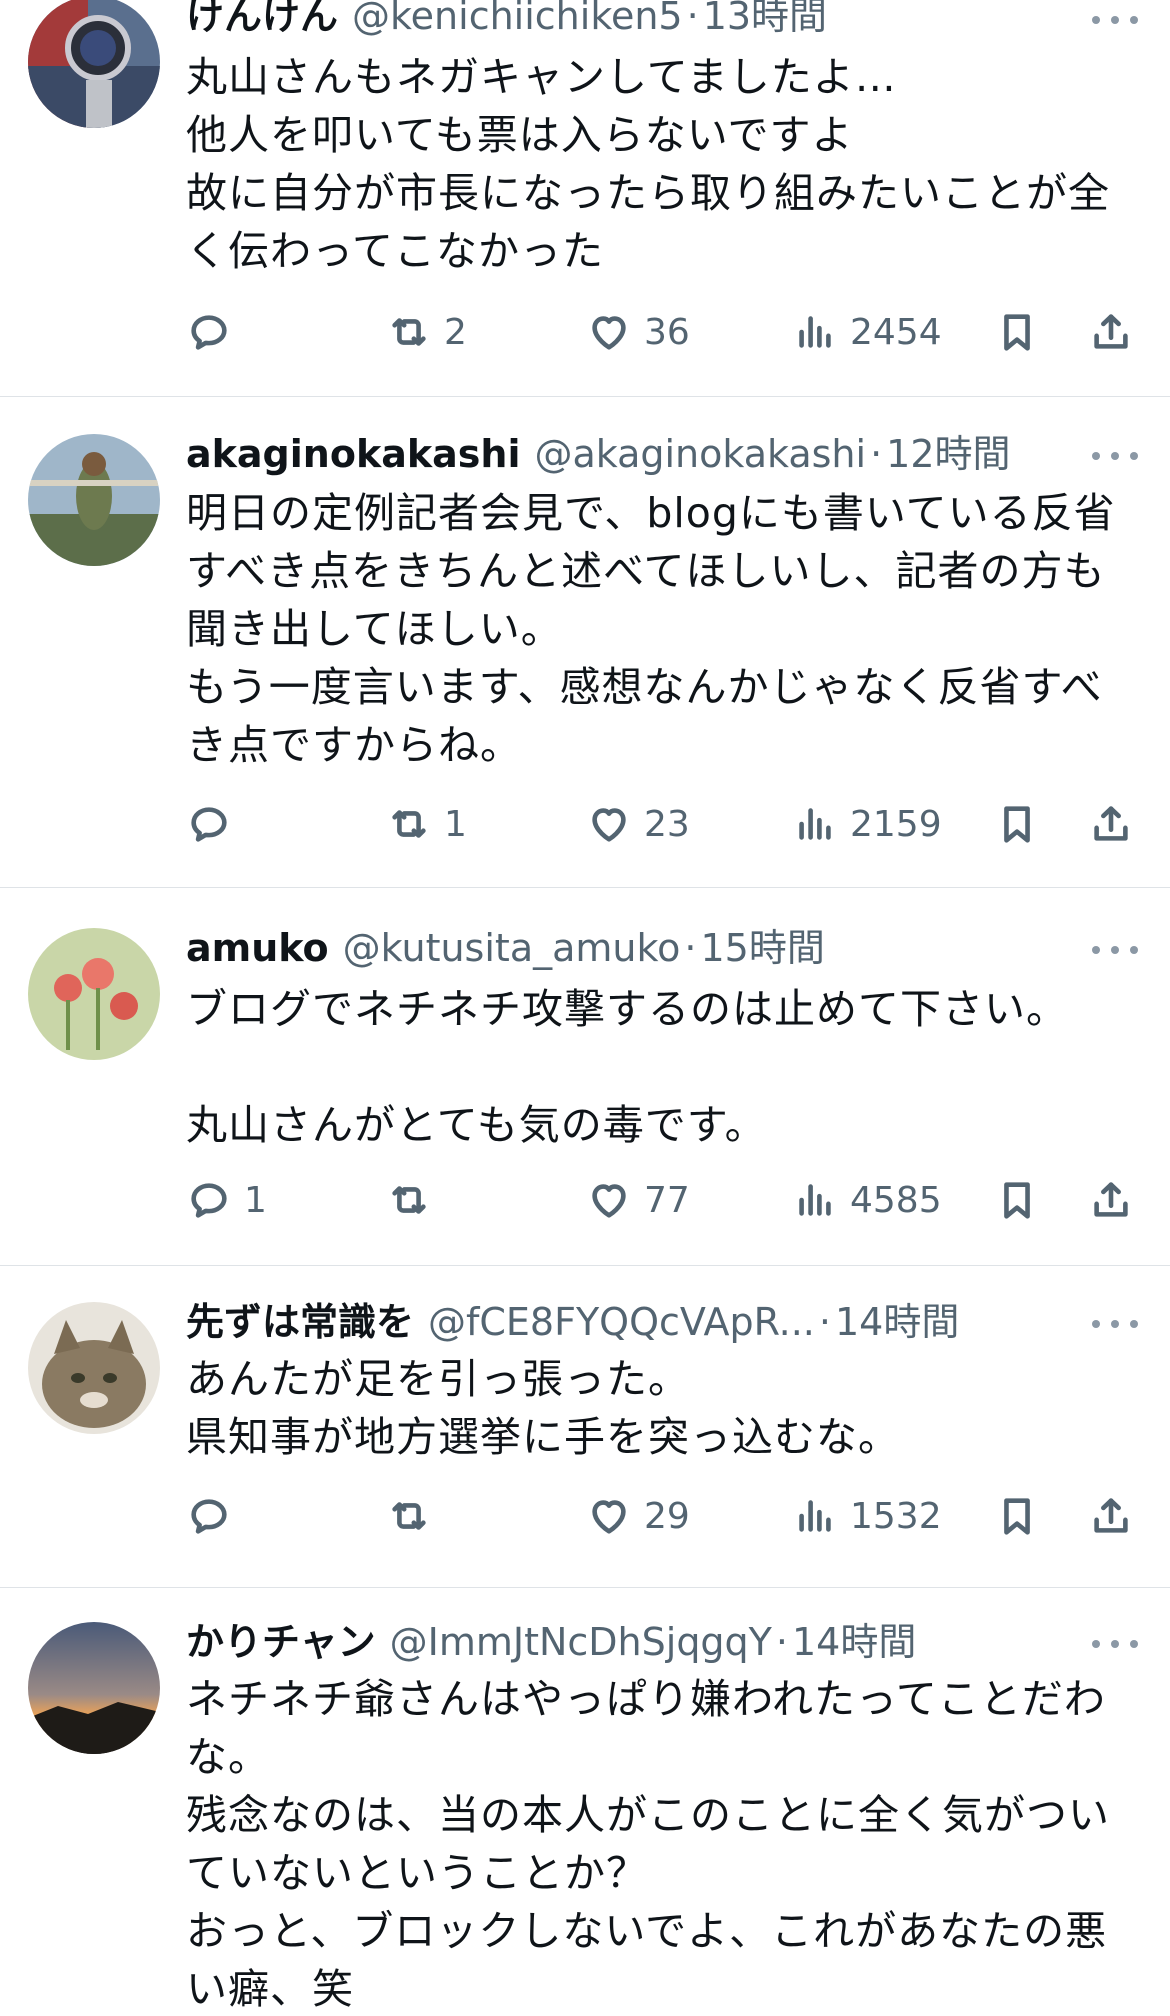 Image resolution: width=1170 pixels, height=2016 pixels. I want to click on divider, so click(585, 396).